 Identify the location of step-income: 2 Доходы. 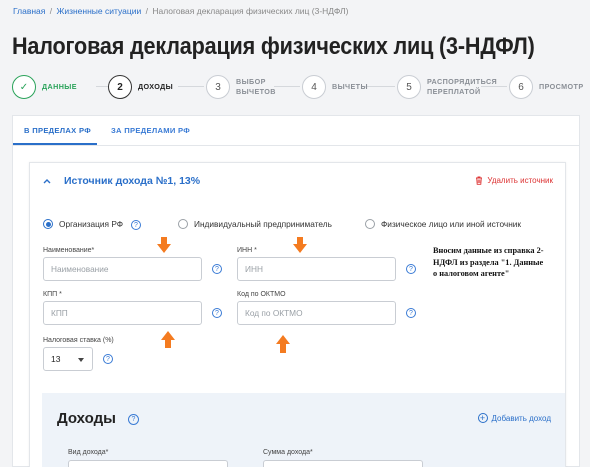
(140, 87).